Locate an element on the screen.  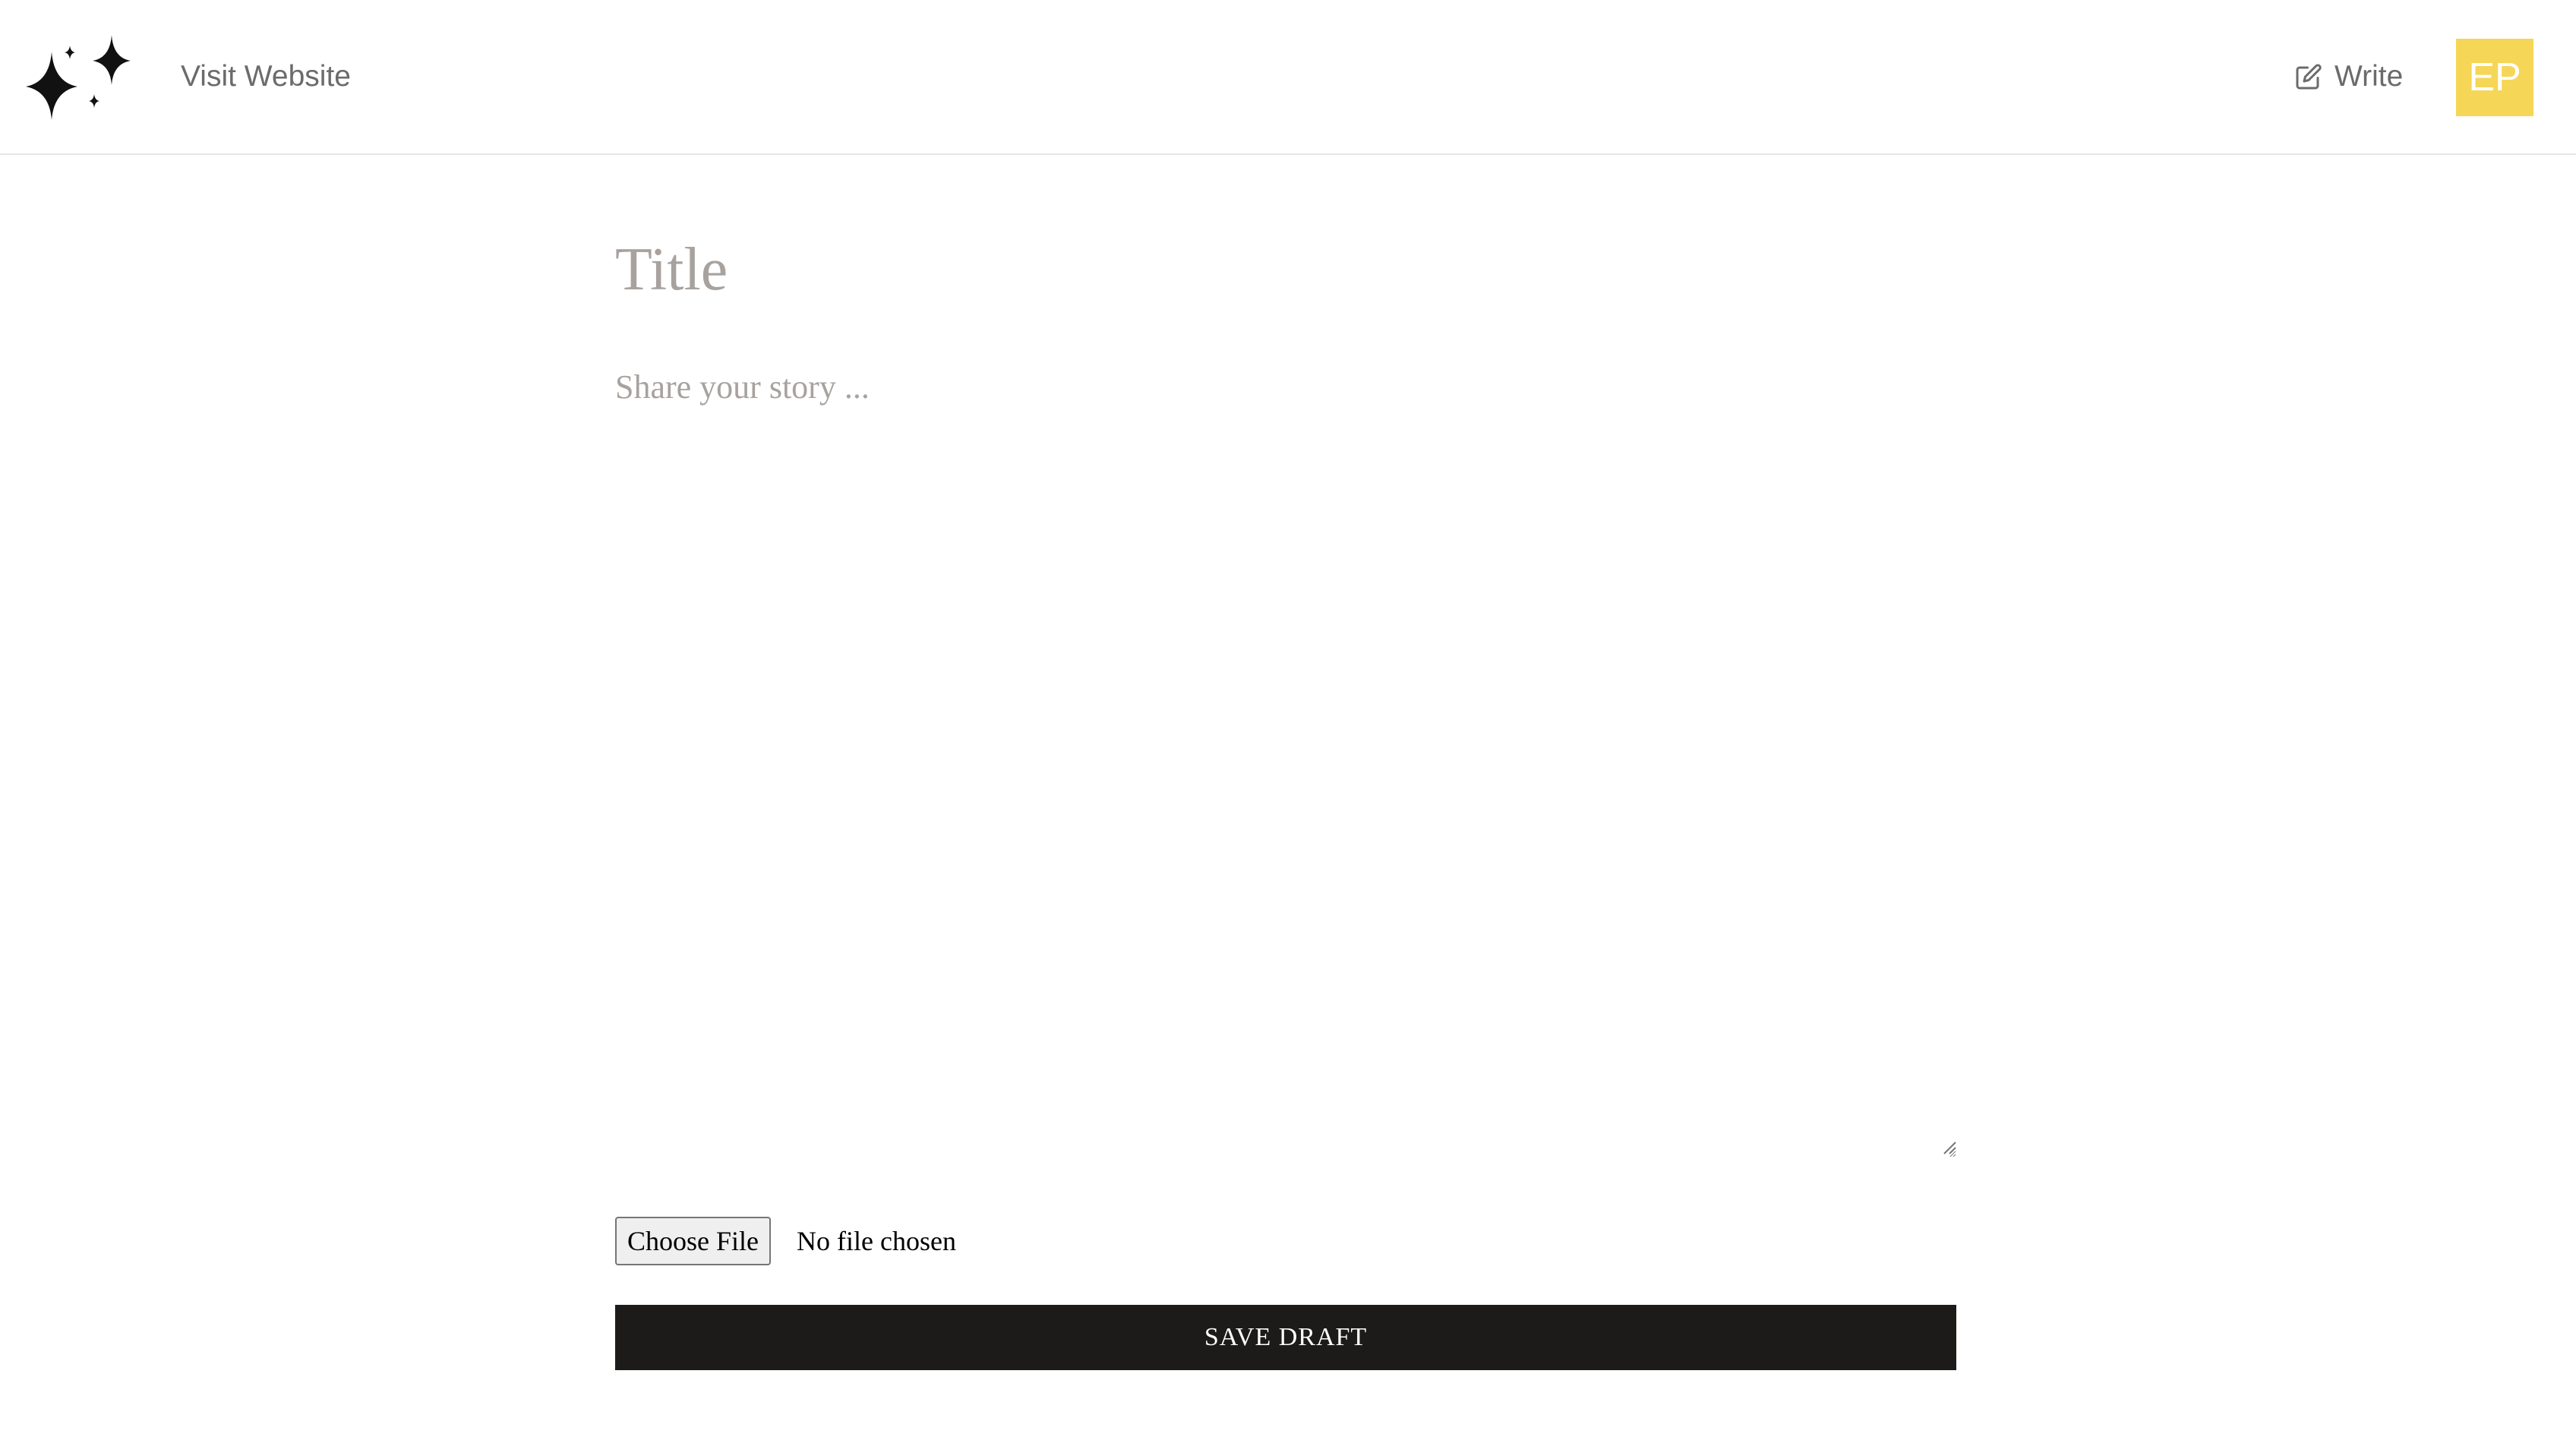
write-label: Write is located at coordinates (2369, 76).